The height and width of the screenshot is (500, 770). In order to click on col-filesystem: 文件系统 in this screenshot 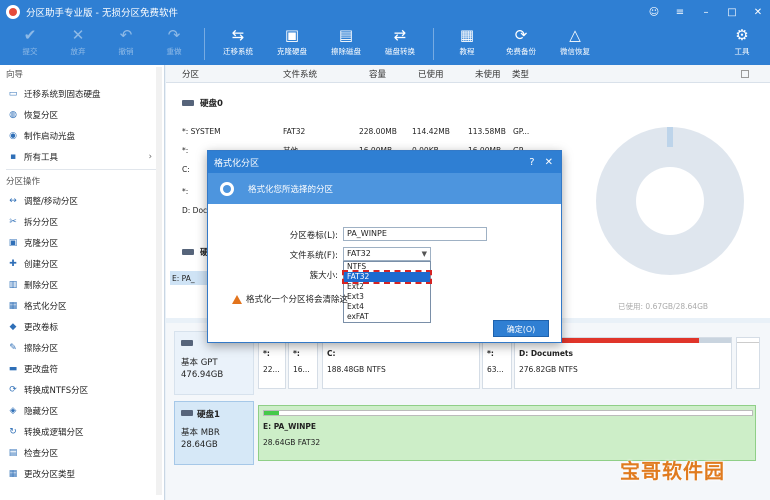, I will do `click(300, 74)`.